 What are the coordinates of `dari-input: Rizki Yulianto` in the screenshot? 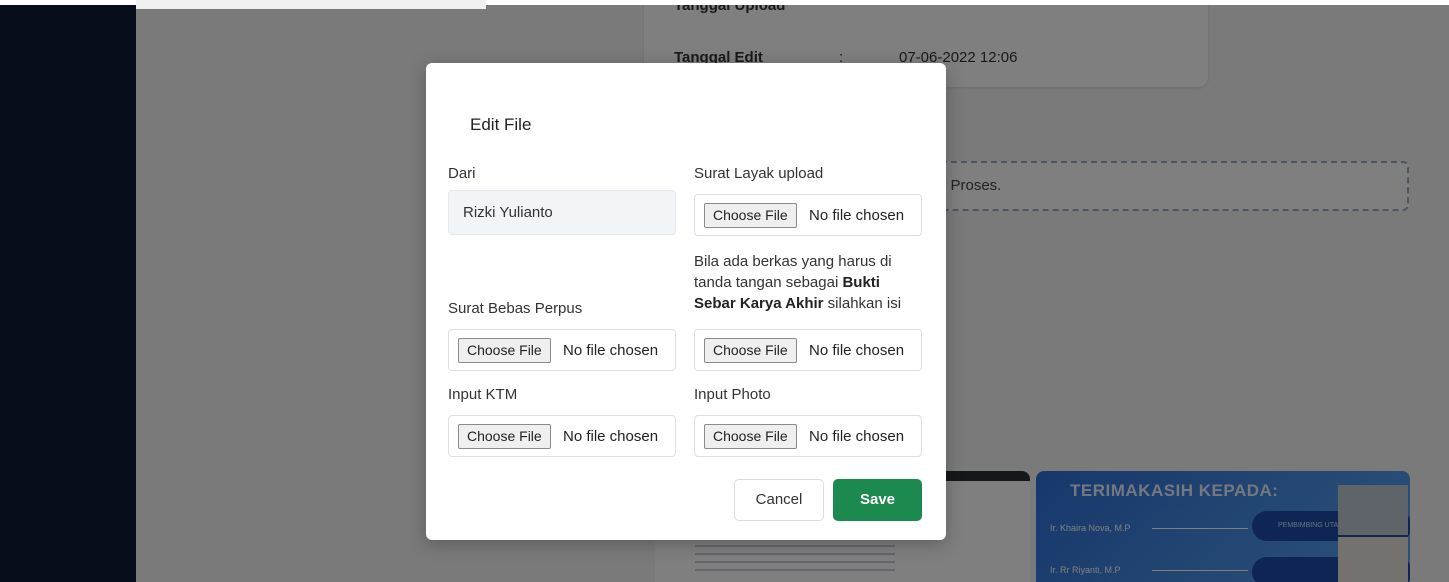 It's located at (562, 212).